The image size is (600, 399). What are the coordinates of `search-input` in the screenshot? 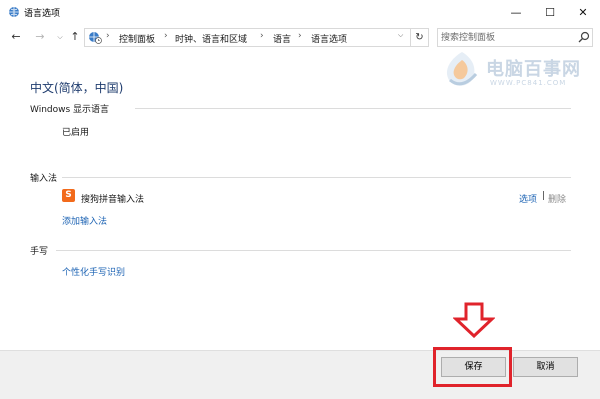 It's located at (506, 37).